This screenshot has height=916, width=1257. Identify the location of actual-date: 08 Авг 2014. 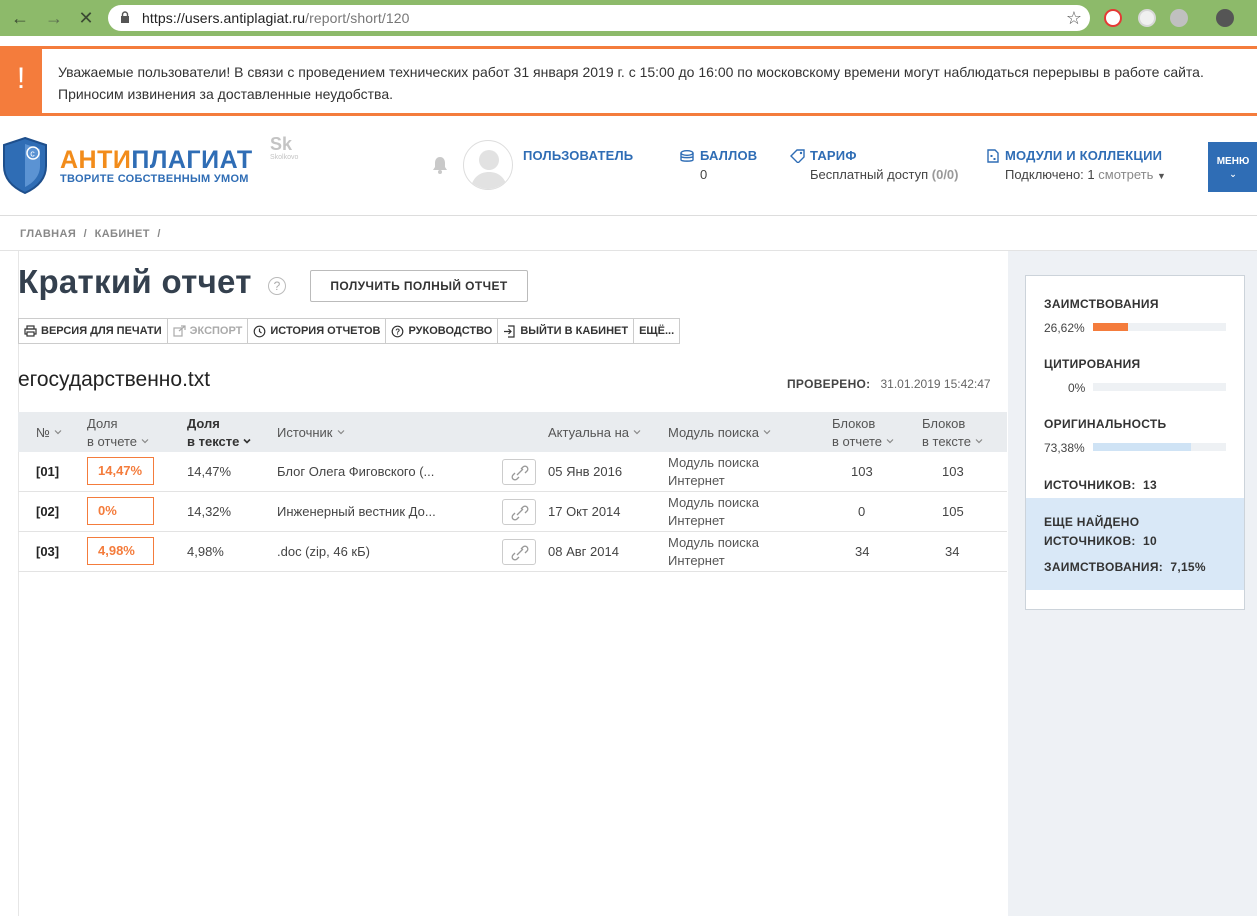
(583, 551).